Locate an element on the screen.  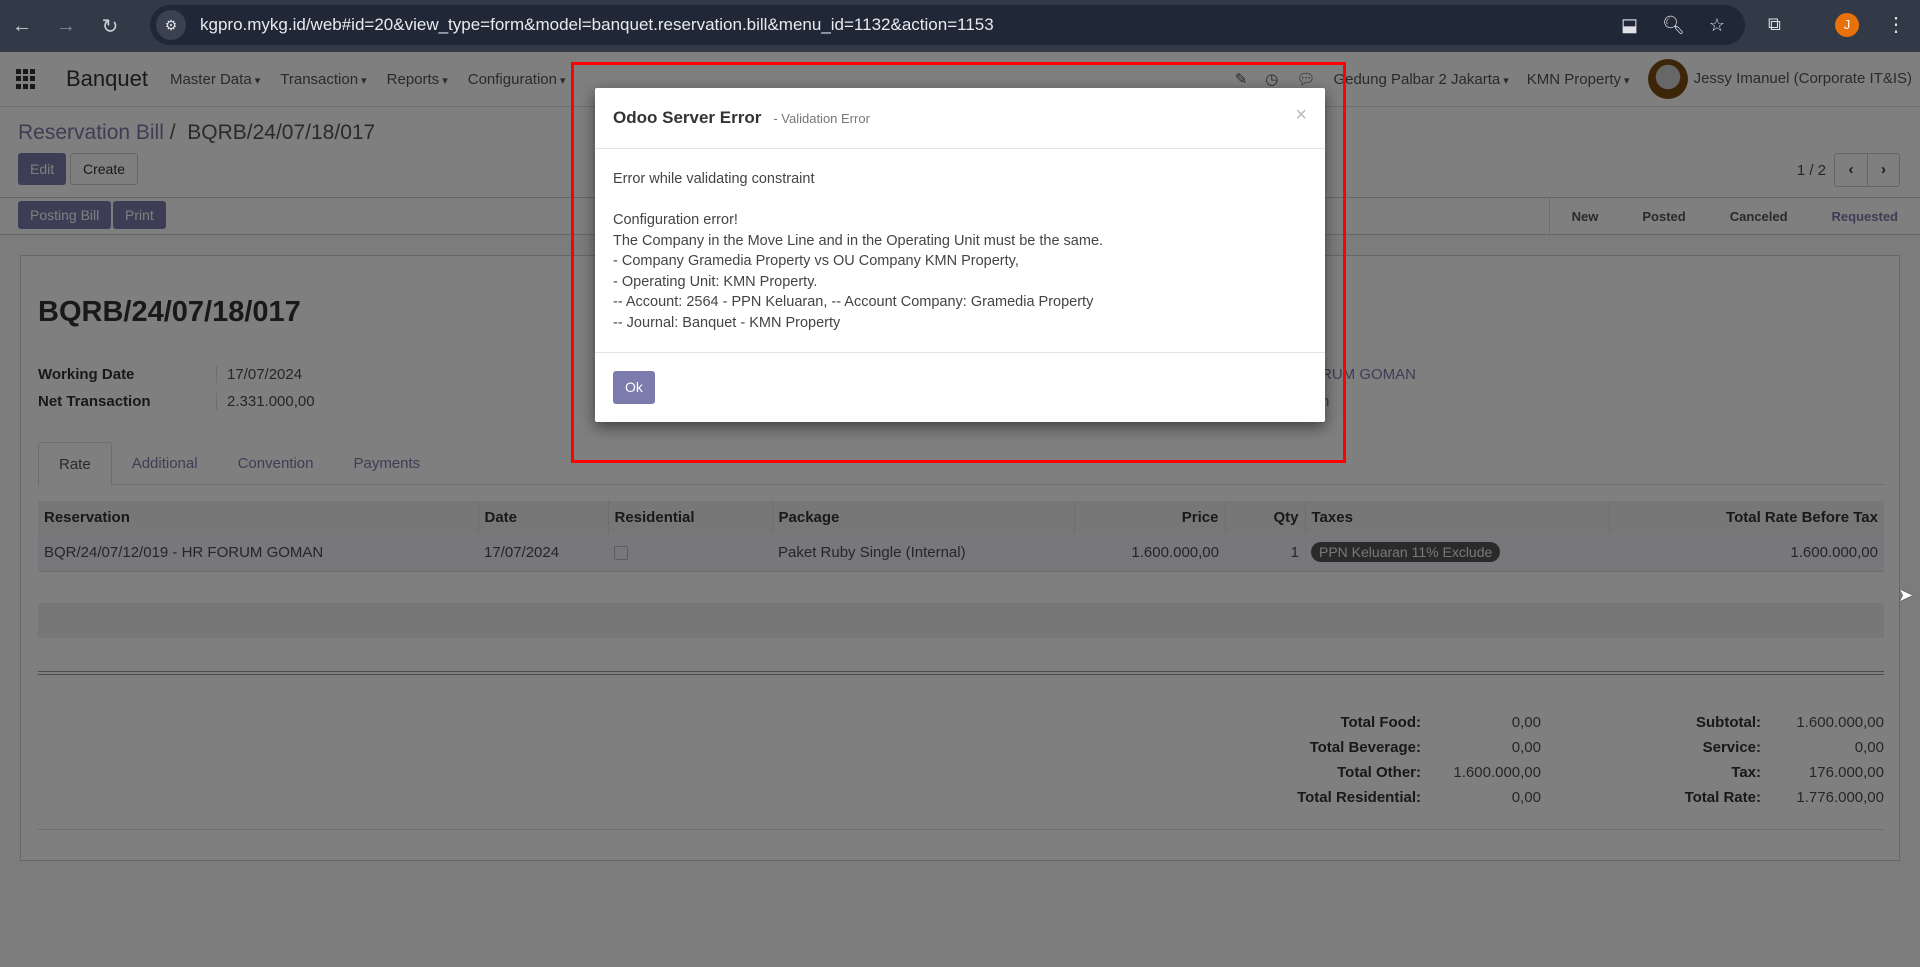
back-icon: ← is located at coordinates (22, 26).